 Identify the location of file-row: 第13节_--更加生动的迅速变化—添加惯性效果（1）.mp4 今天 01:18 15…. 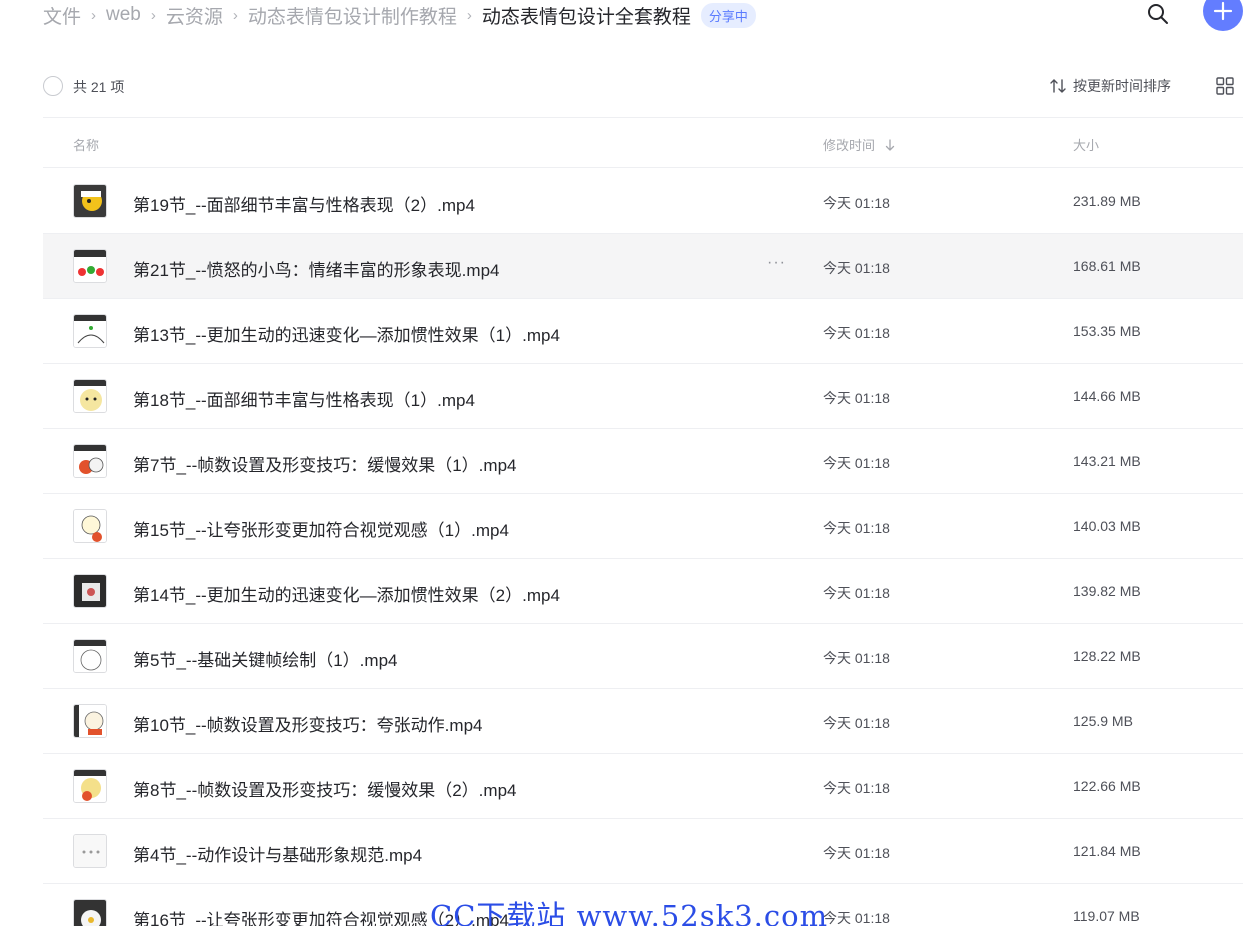
(643, 331).